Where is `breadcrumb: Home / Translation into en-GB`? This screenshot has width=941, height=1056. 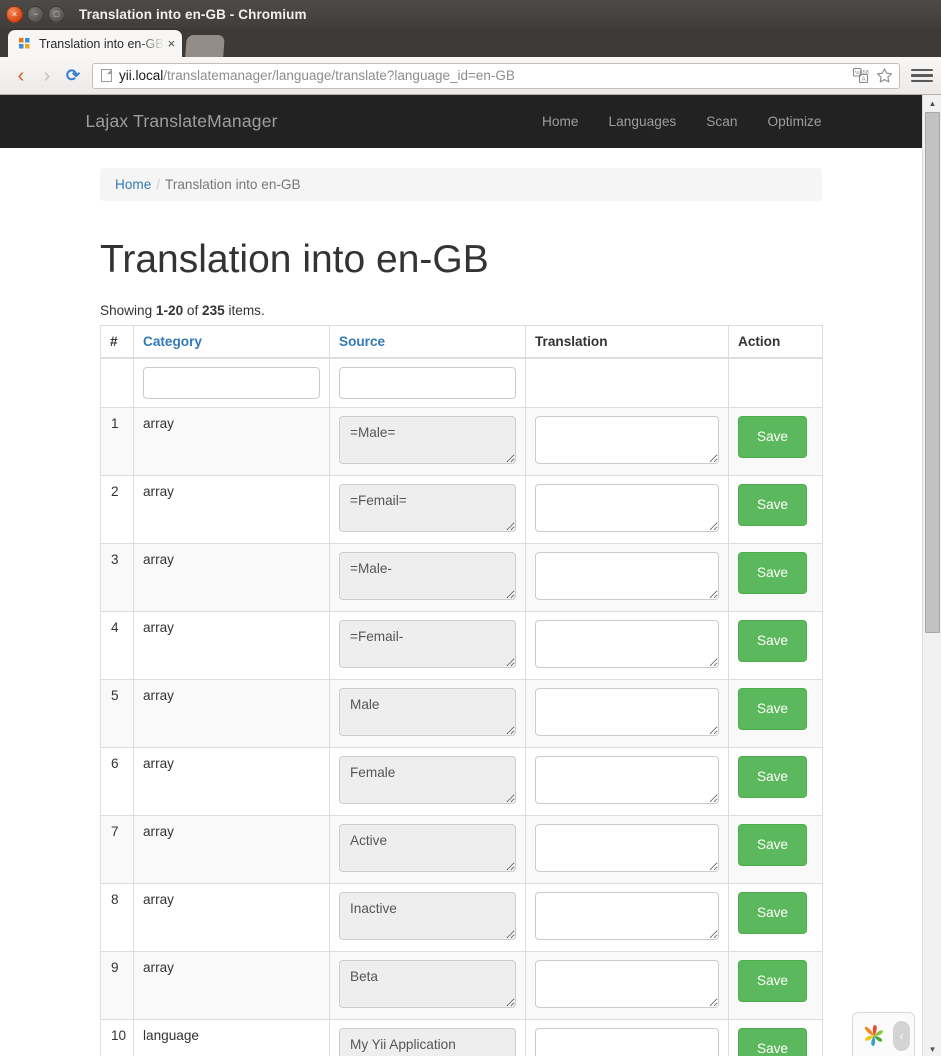
breadcrumb: Home / Translation into en-GB is located at coordinates (461, 184).